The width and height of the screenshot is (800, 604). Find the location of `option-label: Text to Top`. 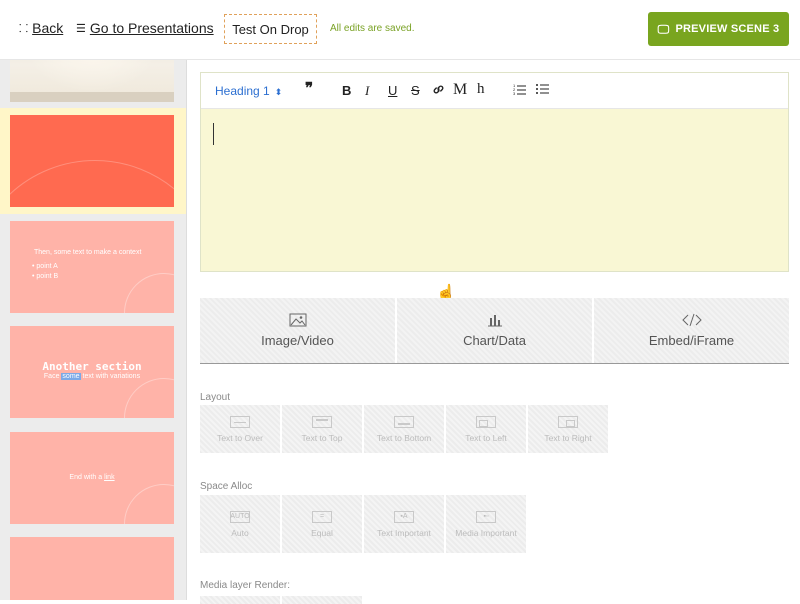

option-label: Text to Top is located at coordinates (322, 437).